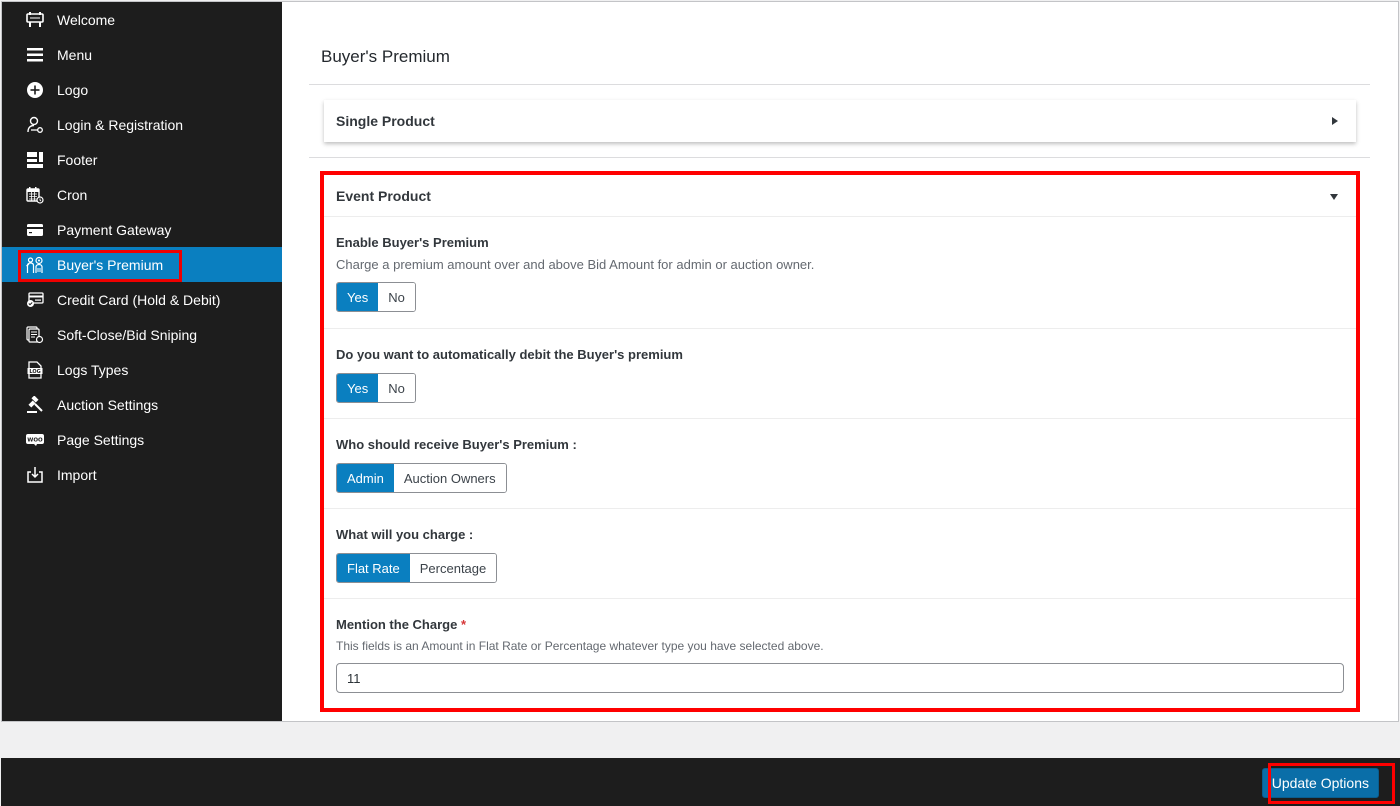 The image size is (1400, 806). I want to click on sidebar-item-footer: Footer, so click(142, 159).